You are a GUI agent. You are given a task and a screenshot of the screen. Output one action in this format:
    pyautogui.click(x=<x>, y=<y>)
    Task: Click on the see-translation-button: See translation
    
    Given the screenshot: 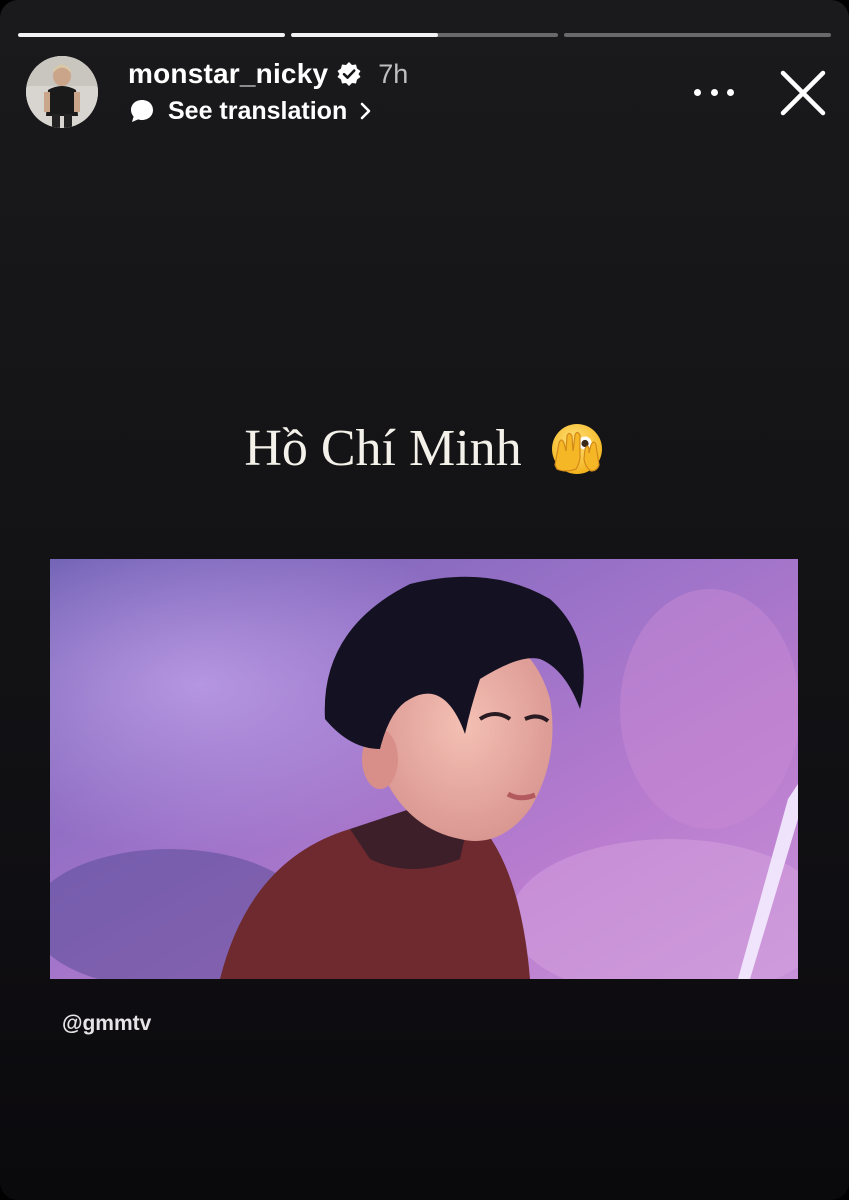 What is the action you would take?
    pyautogui.click(x=268, y=111)
    